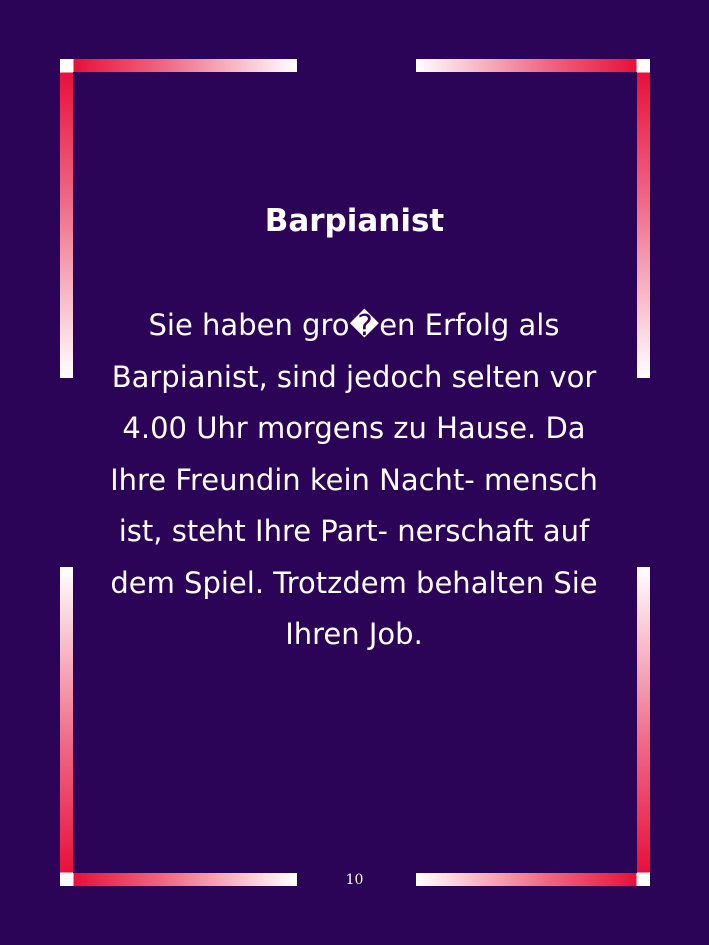  What do you see at coordinates (354, 880) in the screenshot?
I see `page-number: 10` at bounding box center [354, 880].